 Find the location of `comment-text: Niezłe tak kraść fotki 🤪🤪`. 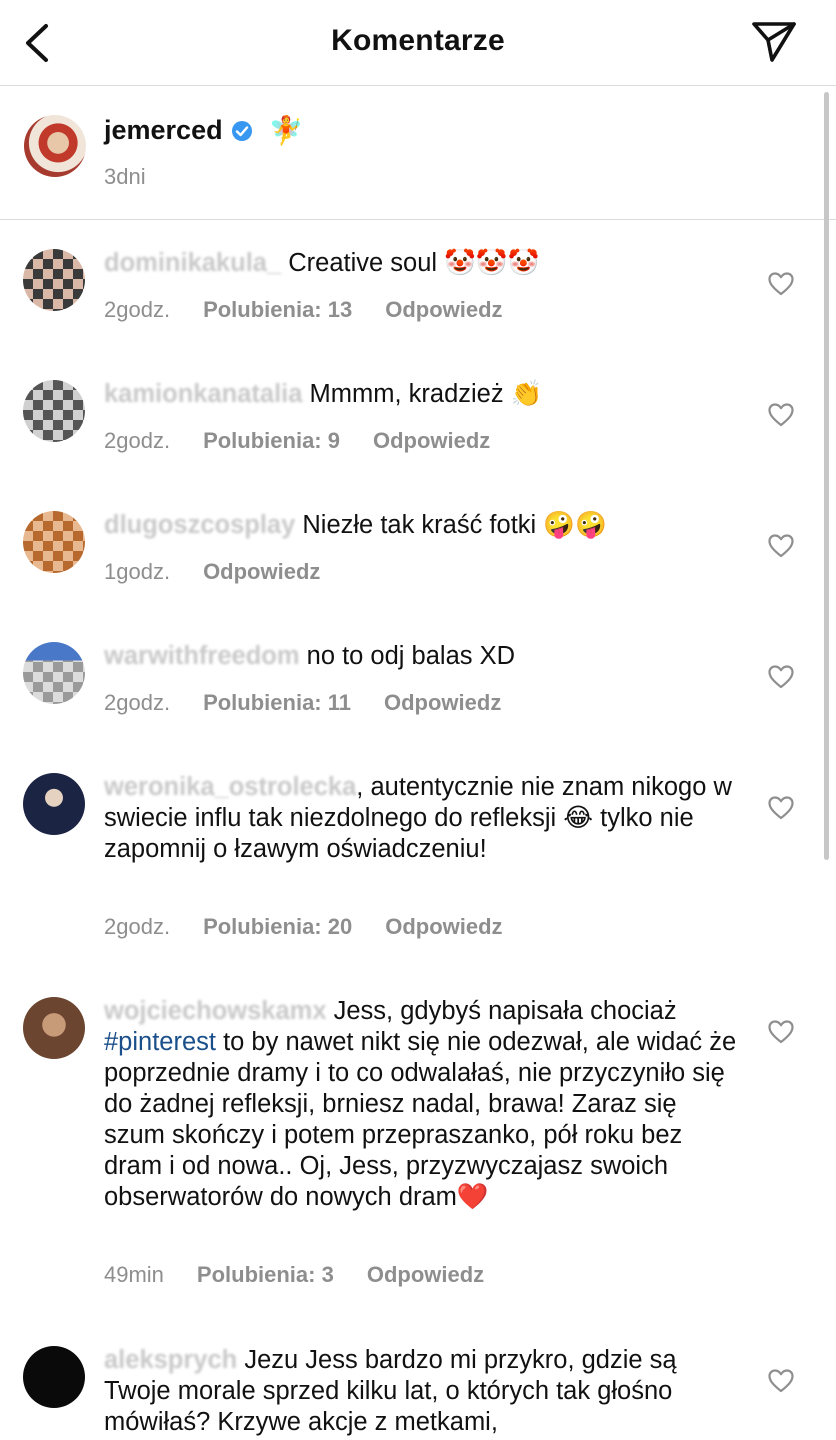

comment-text: Niezłe tak kraść fotki 🤪🤪 is located at coordinates (451, 525).